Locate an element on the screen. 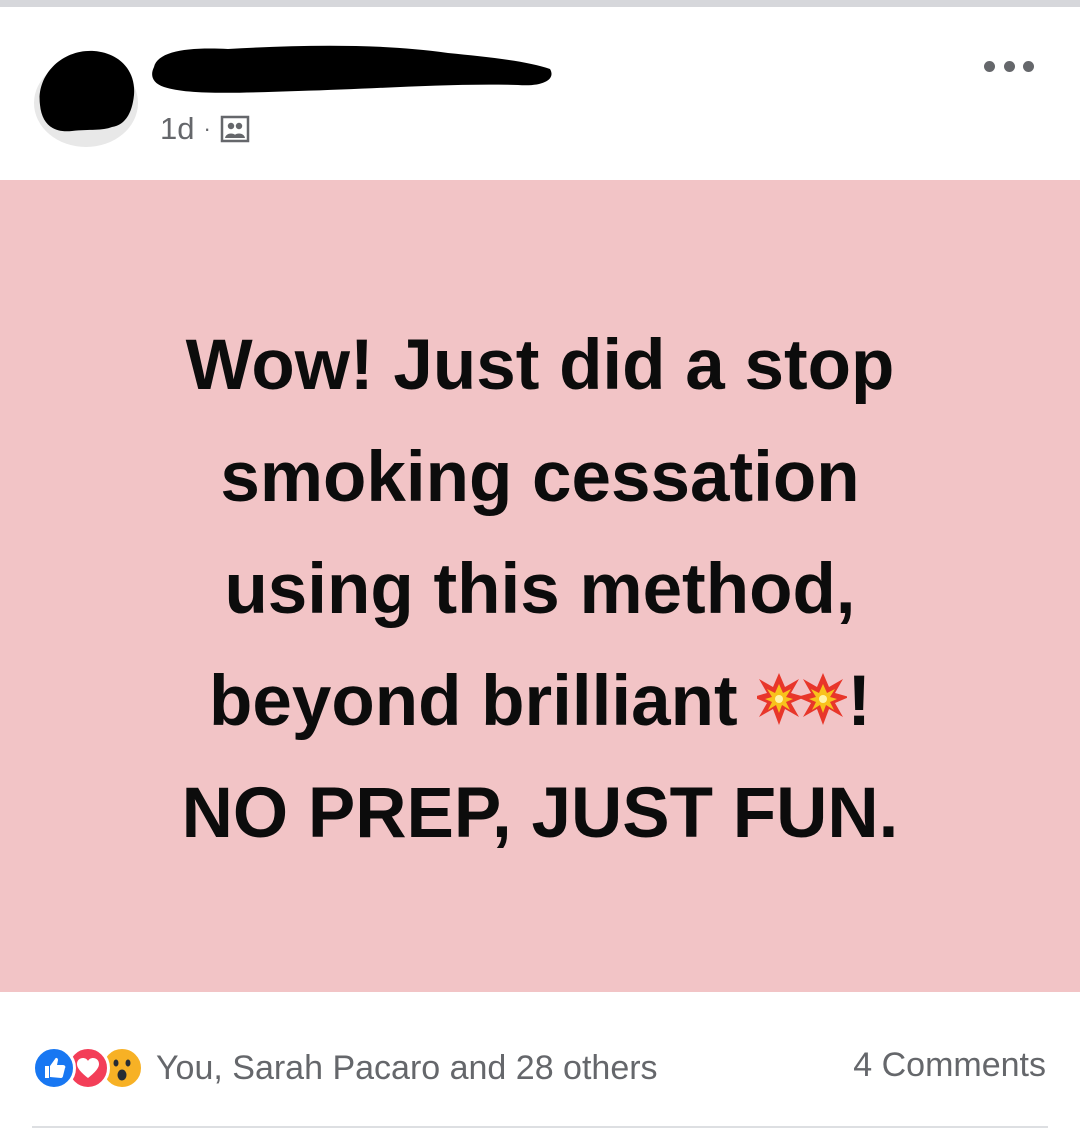  footer-divider is located at coordinates (540, 1127).